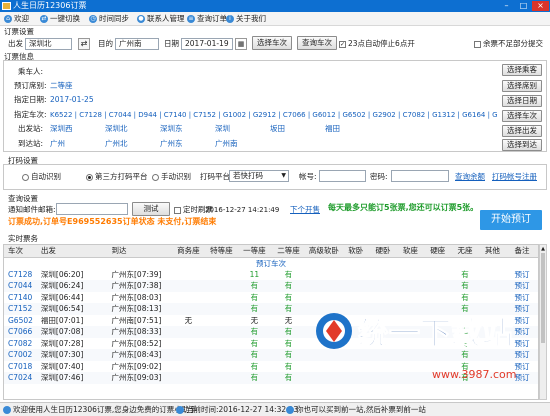 The height and width of the screenshot is (416, 550). Describe the element at coordinates (290, 409) in the screenshot. I see `tip-icon` at that location.